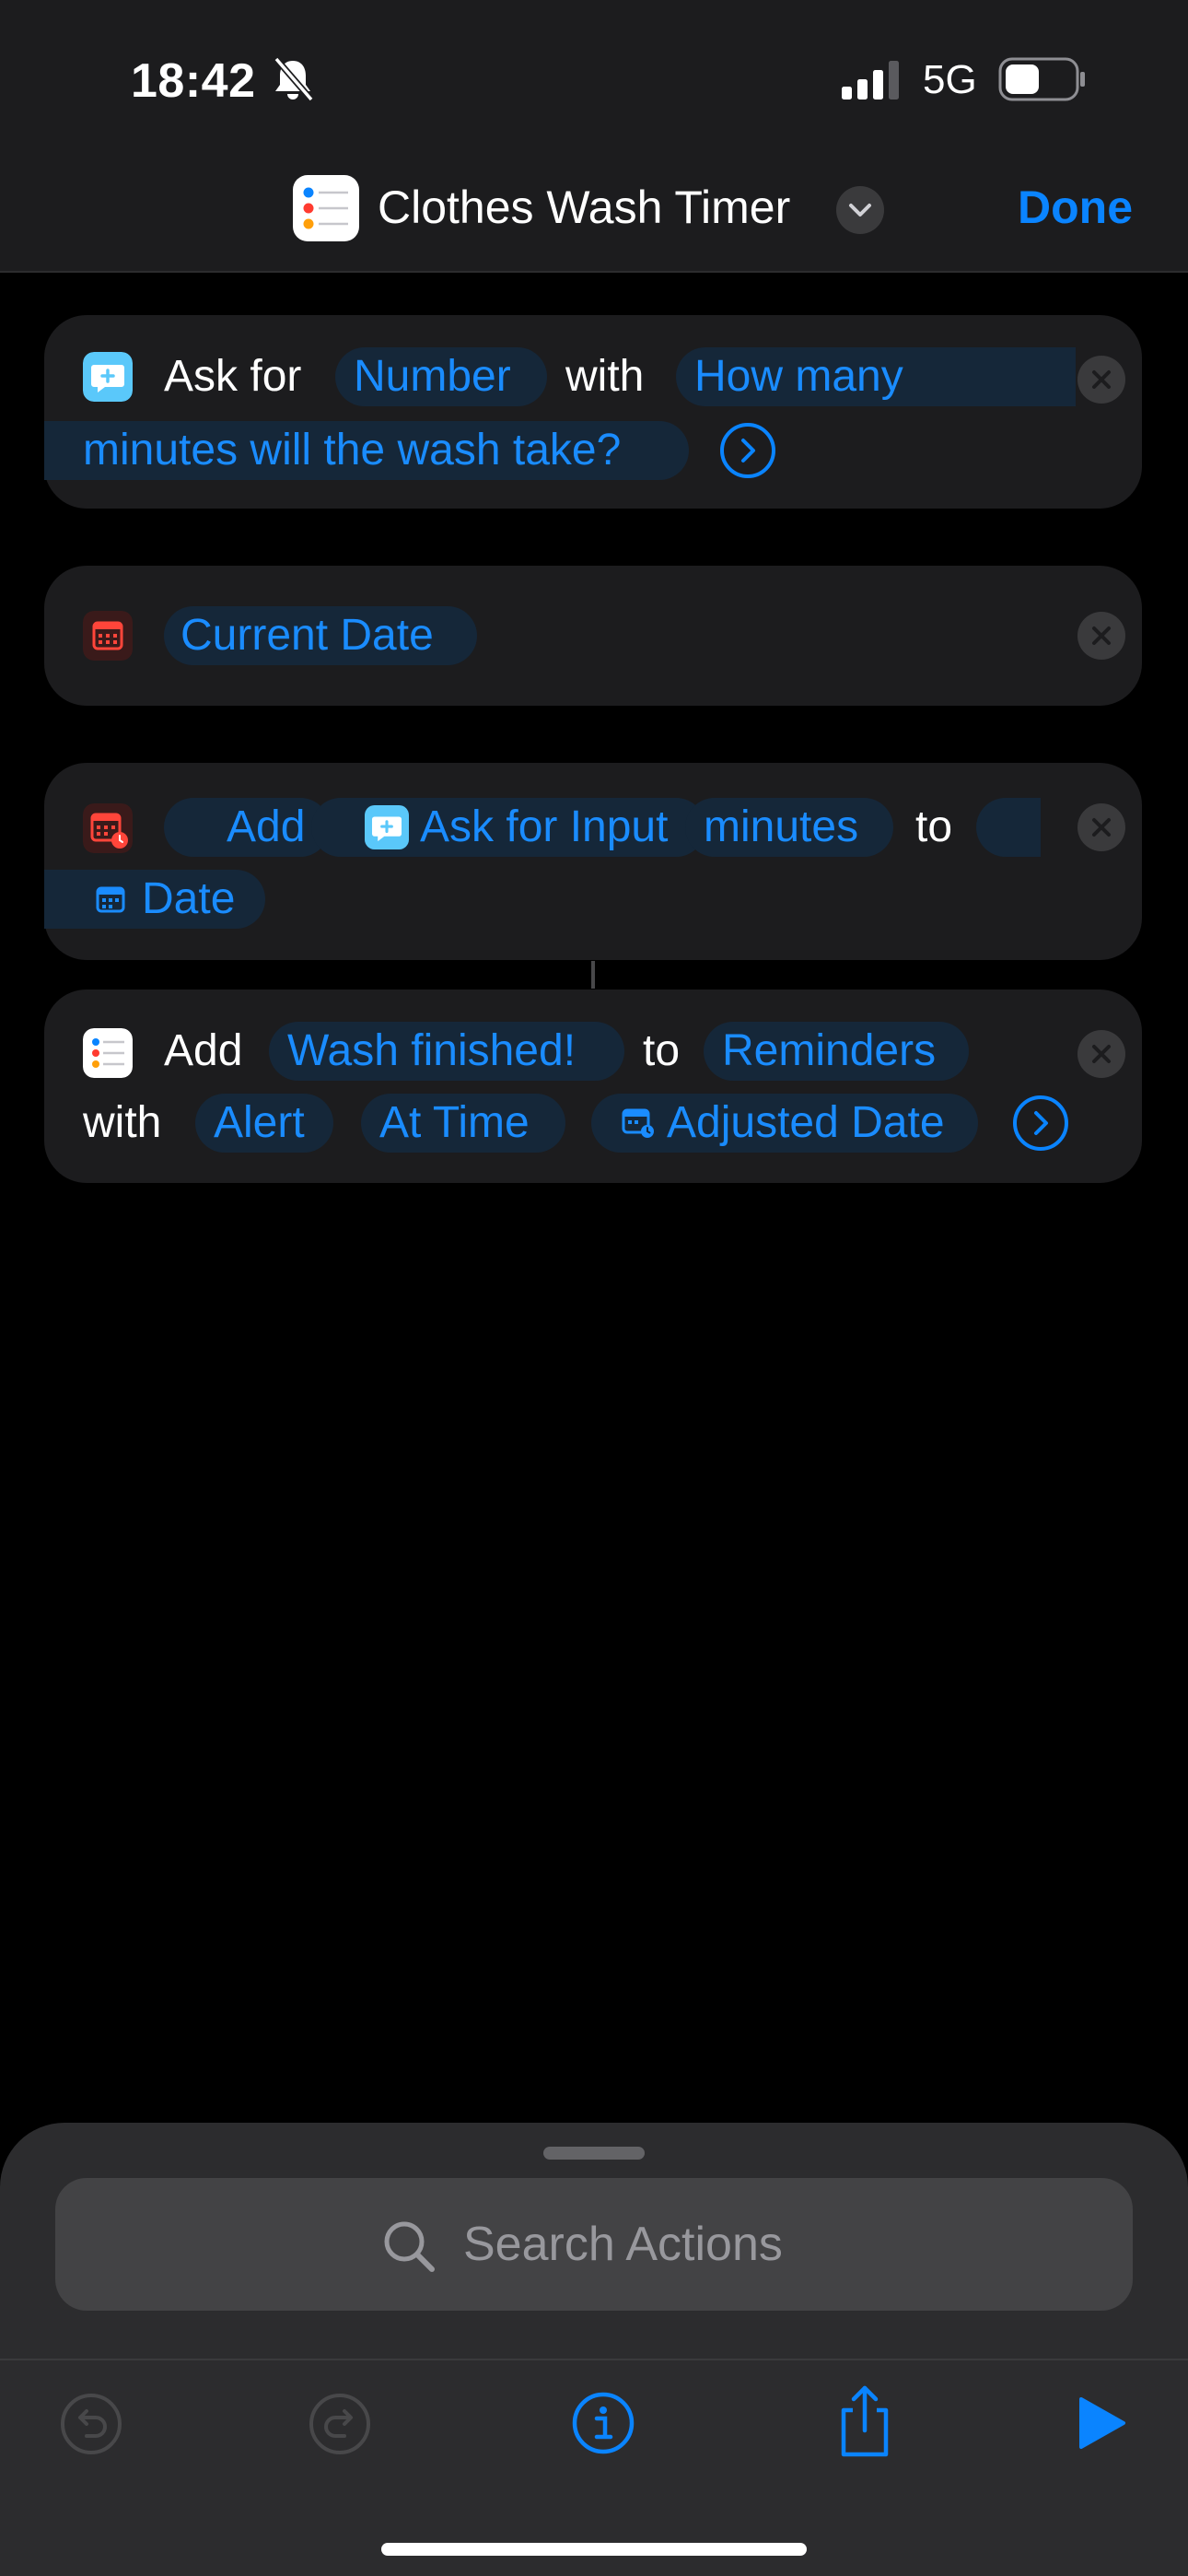 The height and width of the screenshot is (2576, 1188). What do you see at coordinates (594, 2359) in the screenshot?
I see `toolbar-divider` at bounding box center [594, 2359].